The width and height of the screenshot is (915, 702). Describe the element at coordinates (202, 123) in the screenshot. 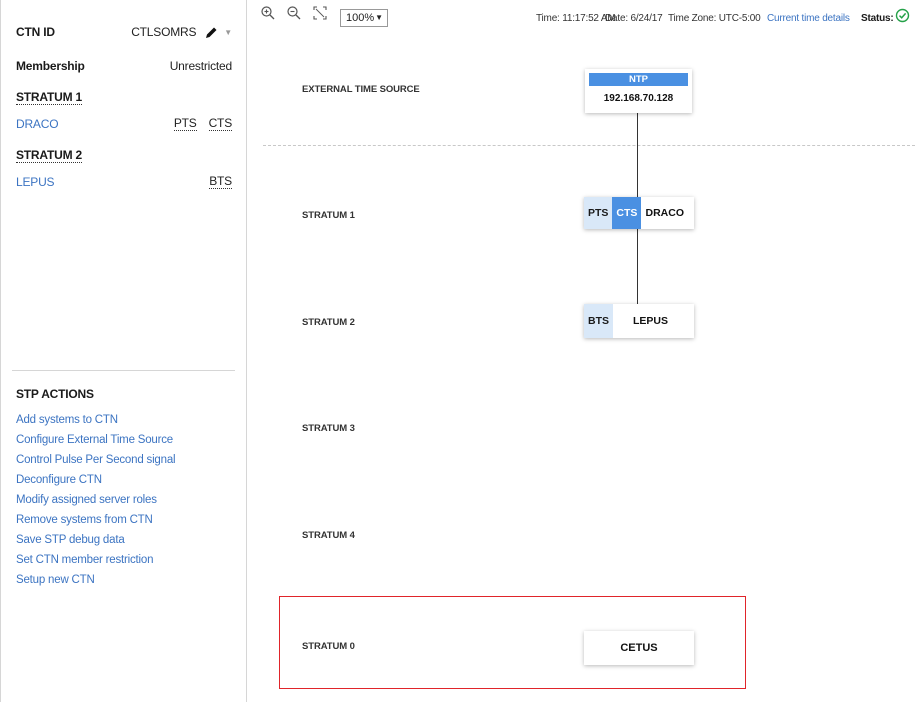

I see `draco-roles: PTS CTS` at that location.